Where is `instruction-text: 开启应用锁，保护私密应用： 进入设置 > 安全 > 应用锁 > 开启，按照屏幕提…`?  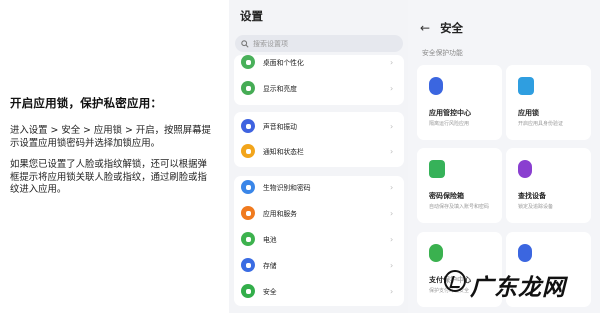 instruction-text: 开启应用锁，保护私密应用： 进入设置 > 安全 > 应用锁 > 开启，按照屏幕提… is located at coordinates (112, 151).